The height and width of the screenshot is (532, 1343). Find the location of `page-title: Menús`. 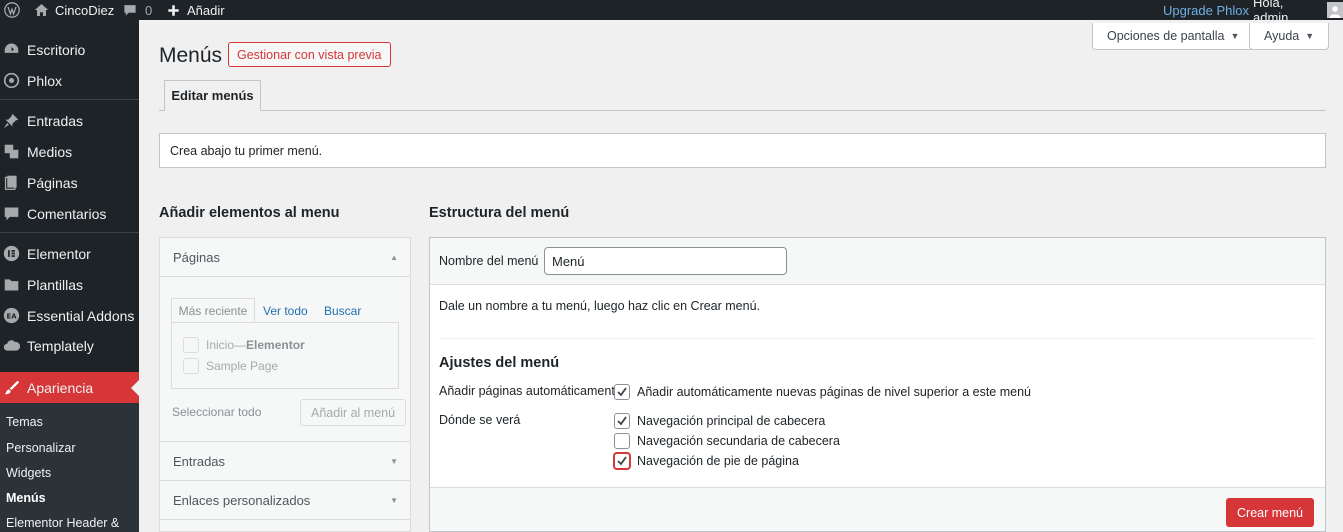

page-title: Menús is located at coordinates (191, 55).